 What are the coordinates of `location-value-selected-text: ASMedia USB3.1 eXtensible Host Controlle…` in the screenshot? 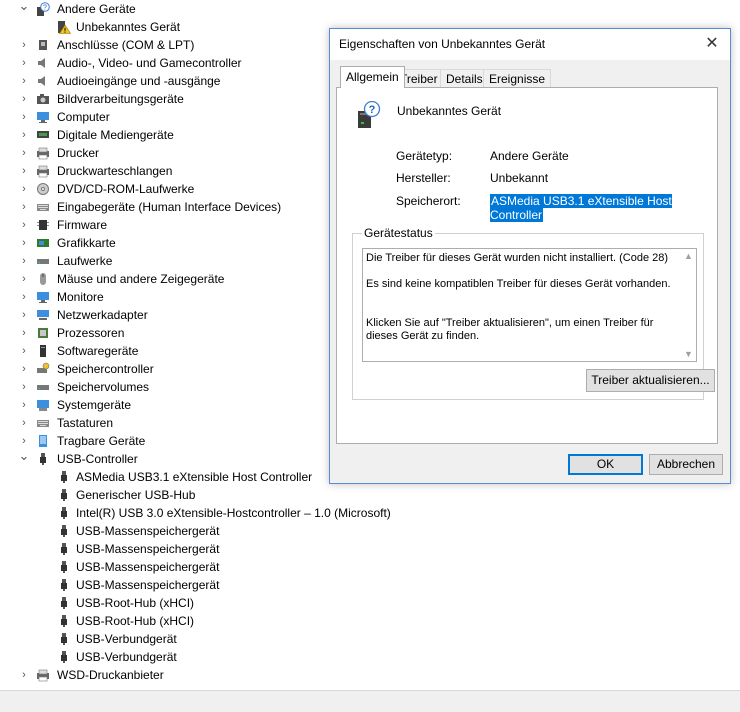 It's located at (581, 208).